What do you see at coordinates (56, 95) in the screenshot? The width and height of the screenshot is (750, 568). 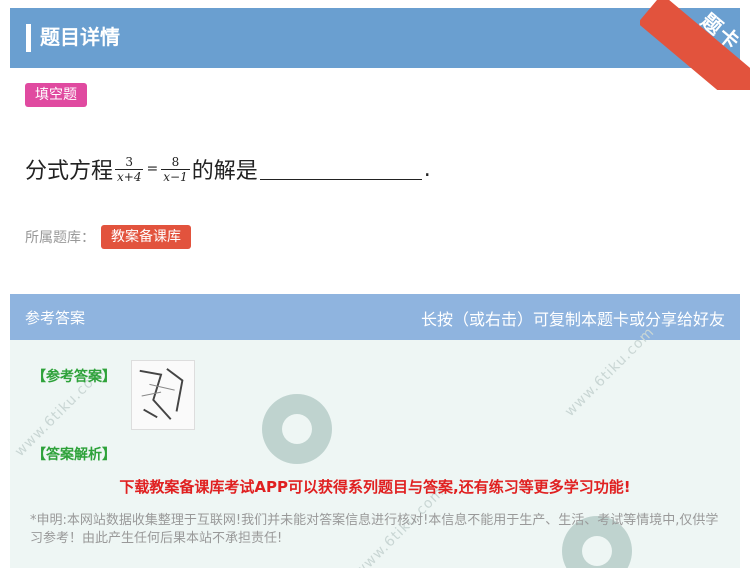 I see `question-type-badge: 填空题` at bounding box center [56, 95].